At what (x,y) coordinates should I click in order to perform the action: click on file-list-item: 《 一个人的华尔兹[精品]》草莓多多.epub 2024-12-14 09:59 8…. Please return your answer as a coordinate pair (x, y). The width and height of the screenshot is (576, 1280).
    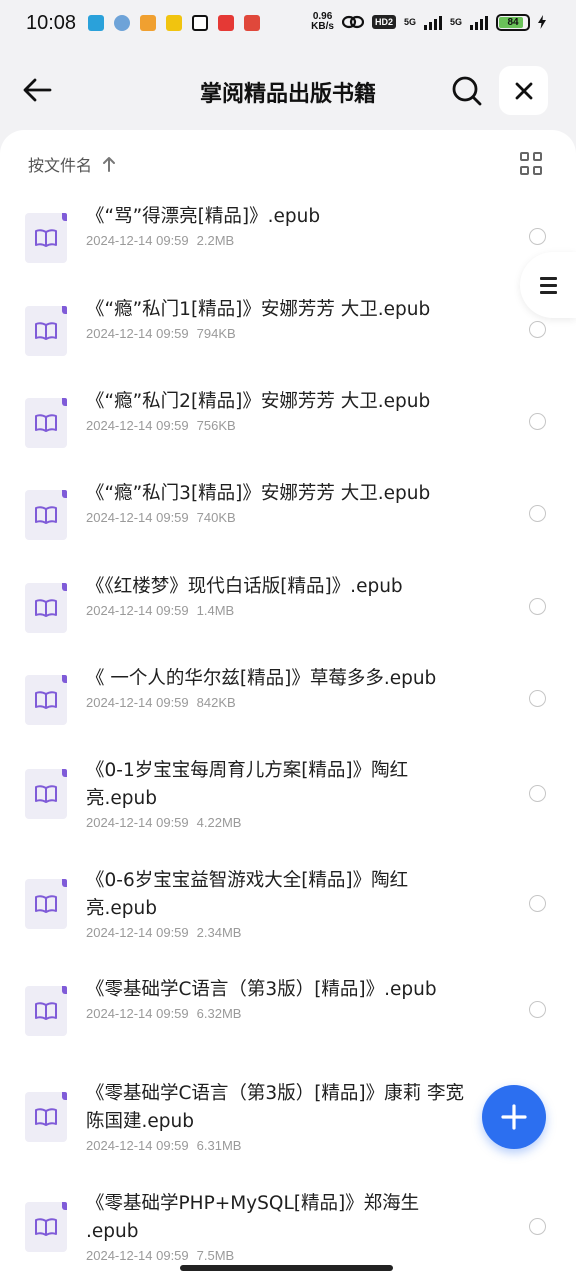
    Looking at the image, I should click on (288, 698).